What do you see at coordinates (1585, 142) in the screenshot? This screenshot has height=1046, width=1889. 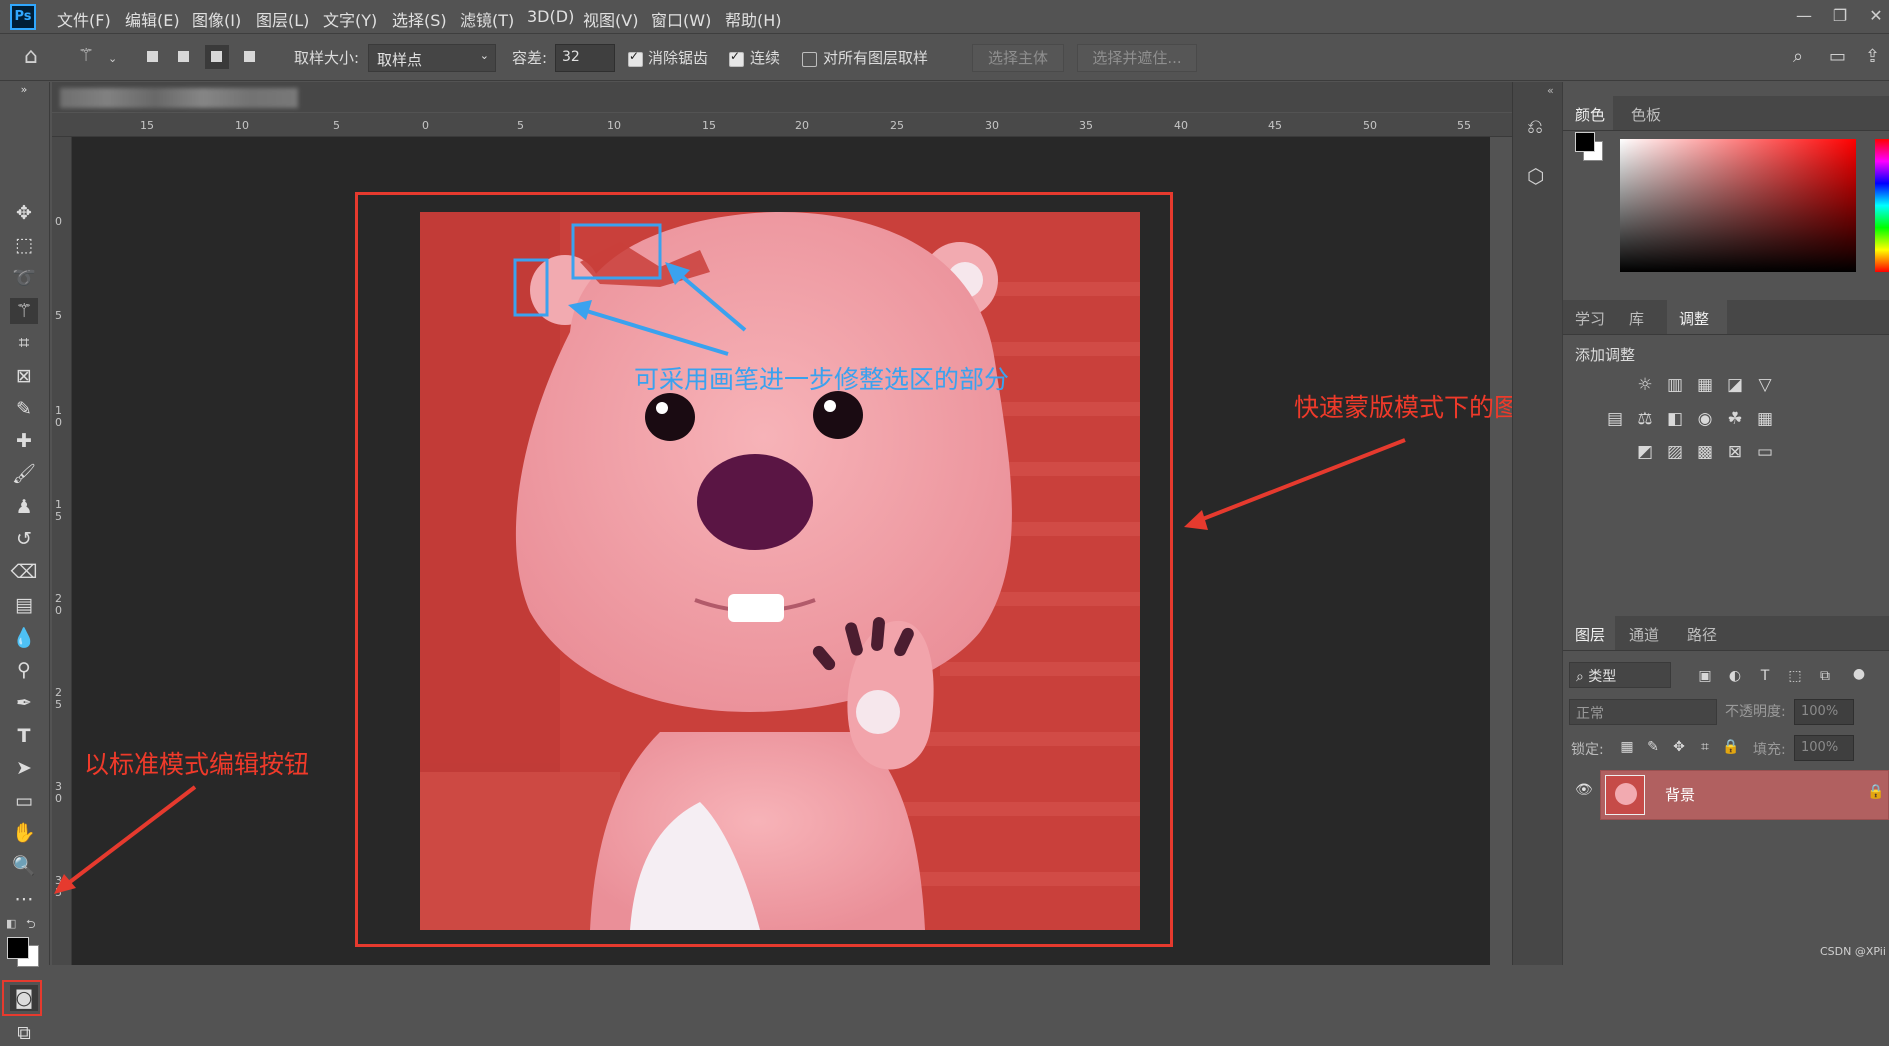 I see `foreground-color-swatch` at bounding box center [1585, 142].